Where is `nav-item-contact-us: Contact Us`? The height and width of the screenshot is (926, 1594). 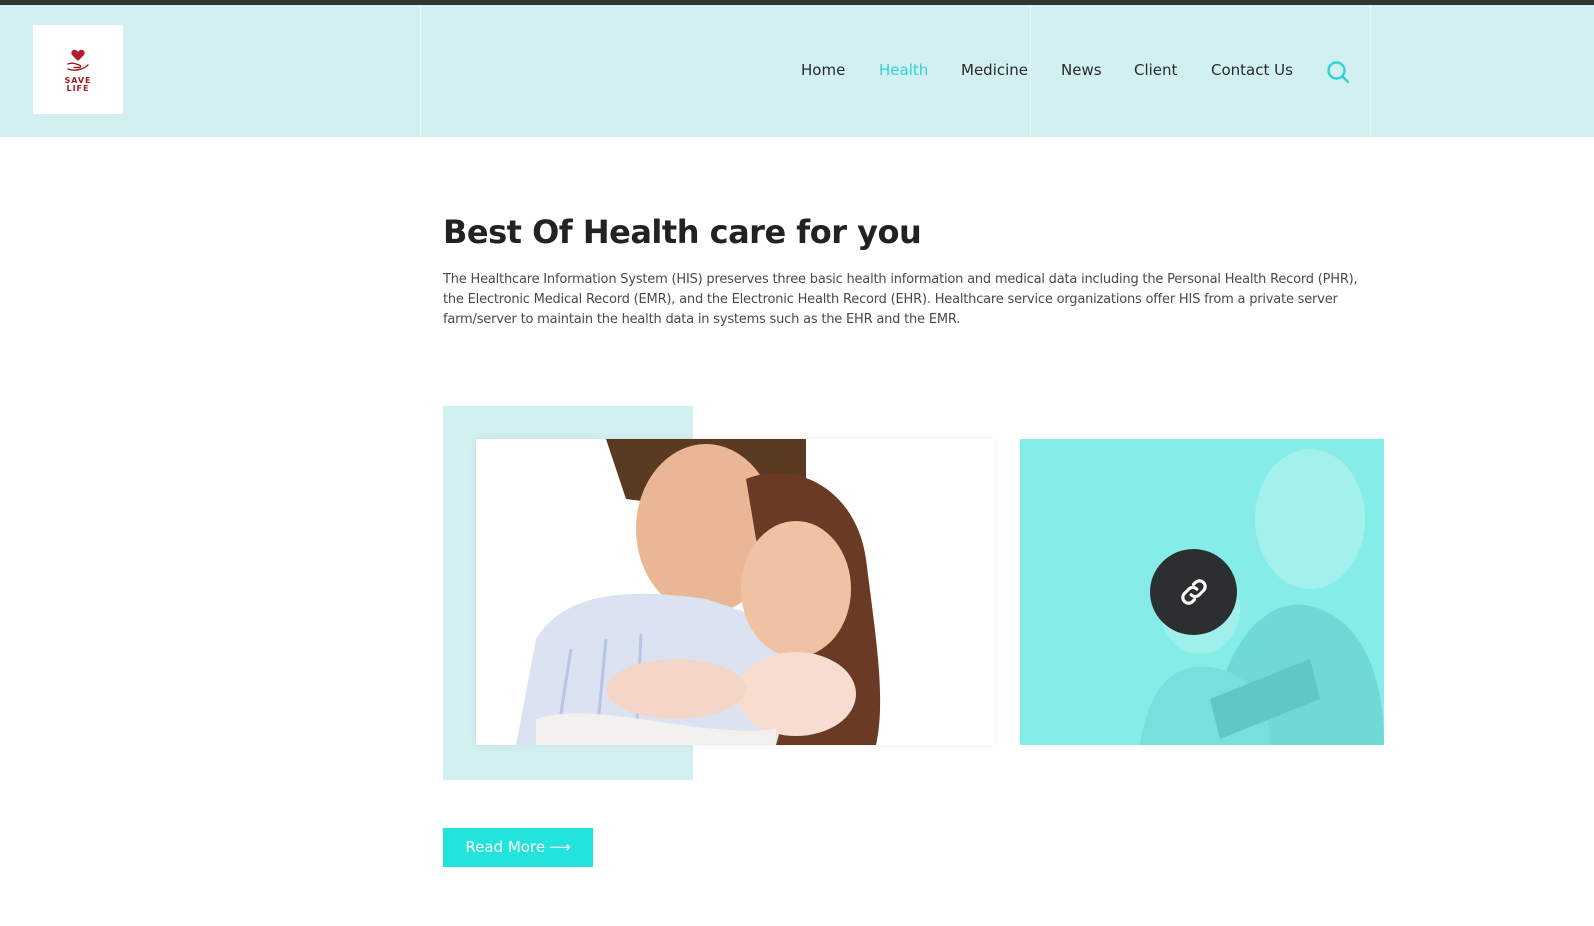 nav-item-contact-us: Contact Us is located at coordinates (1252, 70).